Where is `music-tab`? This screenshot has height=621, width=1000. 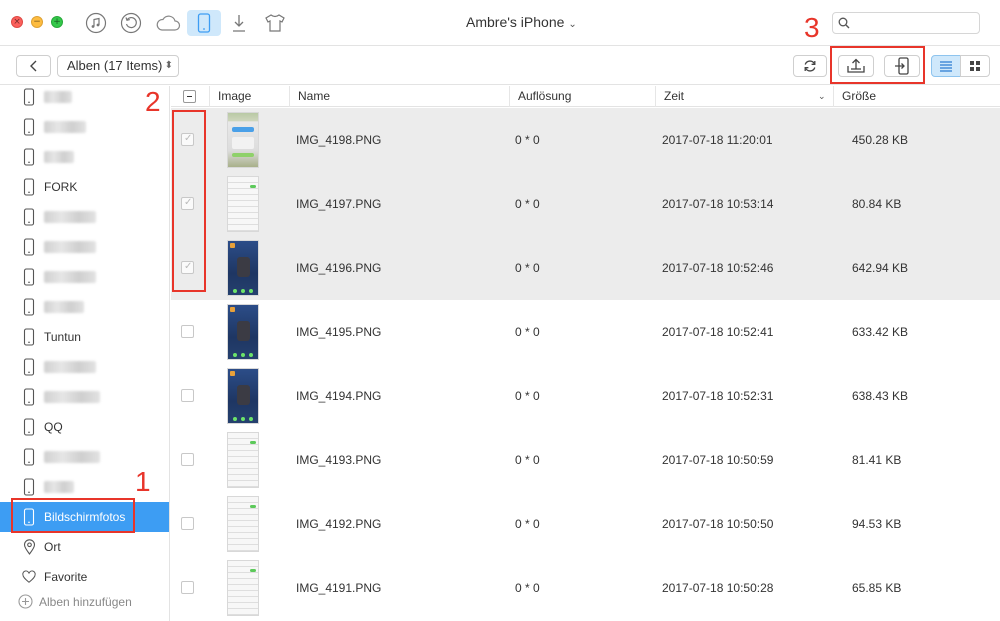 music-tab is located at coordinates (96, 23).